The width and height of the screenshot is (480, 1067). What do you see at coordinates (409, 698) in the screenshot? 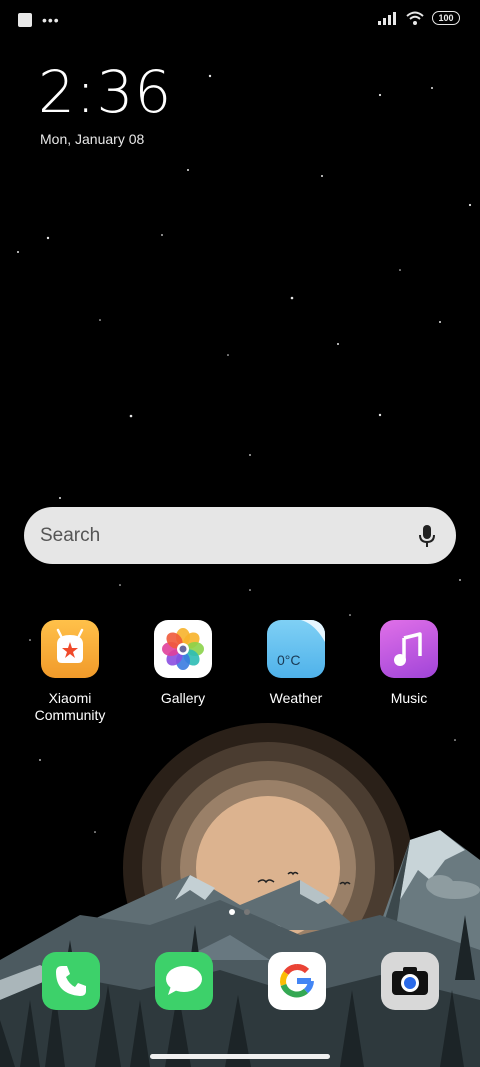
I see `app-label: Music` at bounding box center [409, 698].